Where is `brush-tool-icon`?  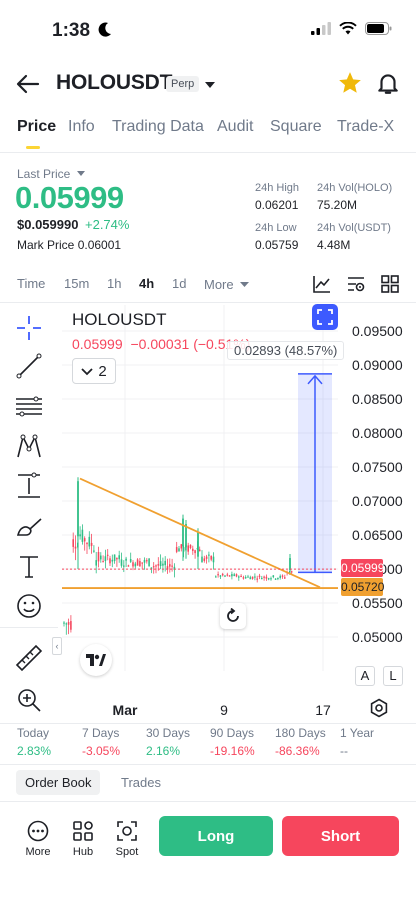 brush-tool-icon is located at coordinates (29, 526).